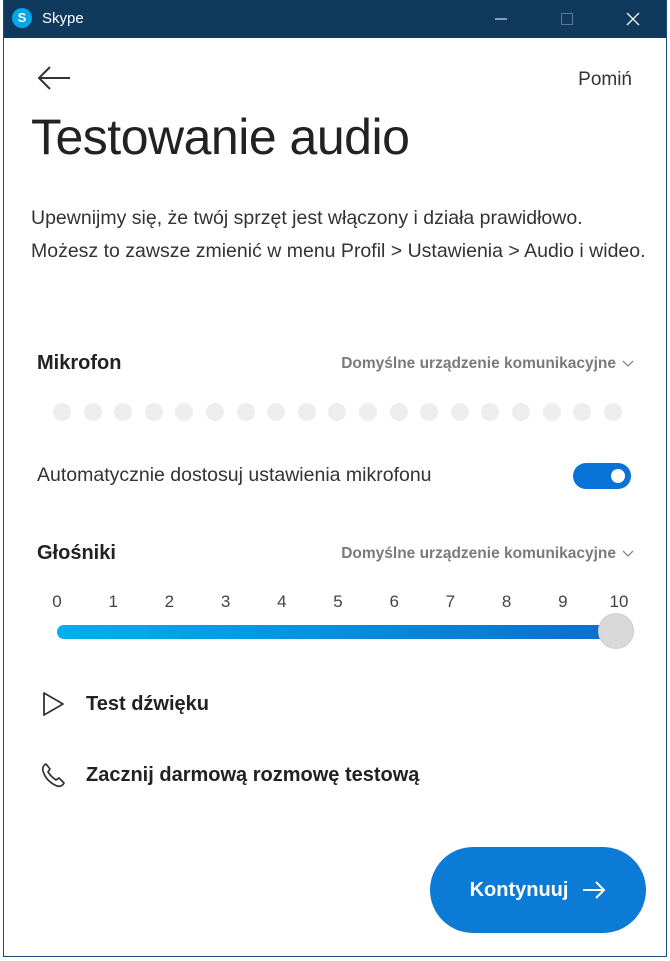 This screenshot has width=670, height=961. I want to click on microphone-level-meter, so click(337, 412).